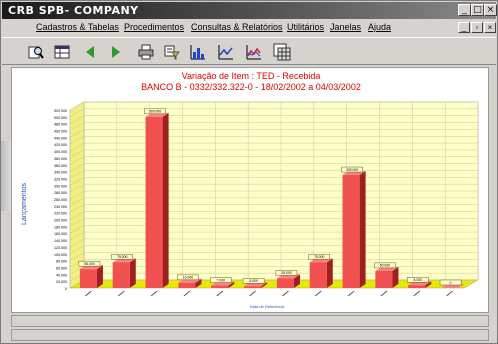  What do you see at coordinates (345, 27) in the screenshot?
I see `menu-janelas: Janelas` at bounding box center [345, 27].